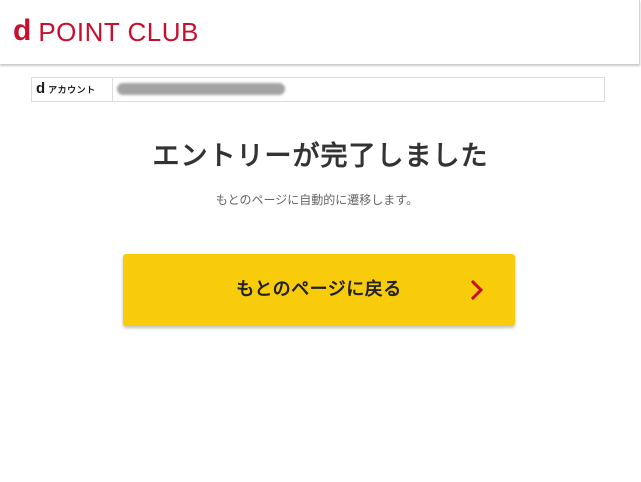  I want to click on account-id-redacted, so click(201, 89).